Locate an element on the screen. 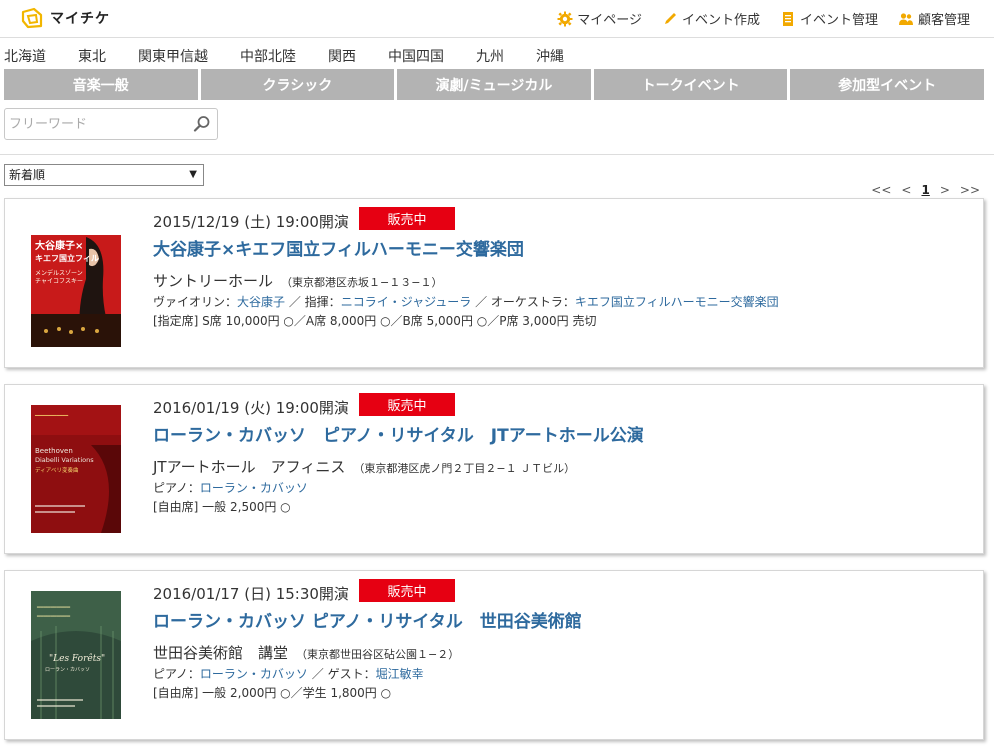 Image resolution: width=994 pixels, height=753 pixels. nav-manage-event-label: イベント管理 is located at coordinates (838, 20).